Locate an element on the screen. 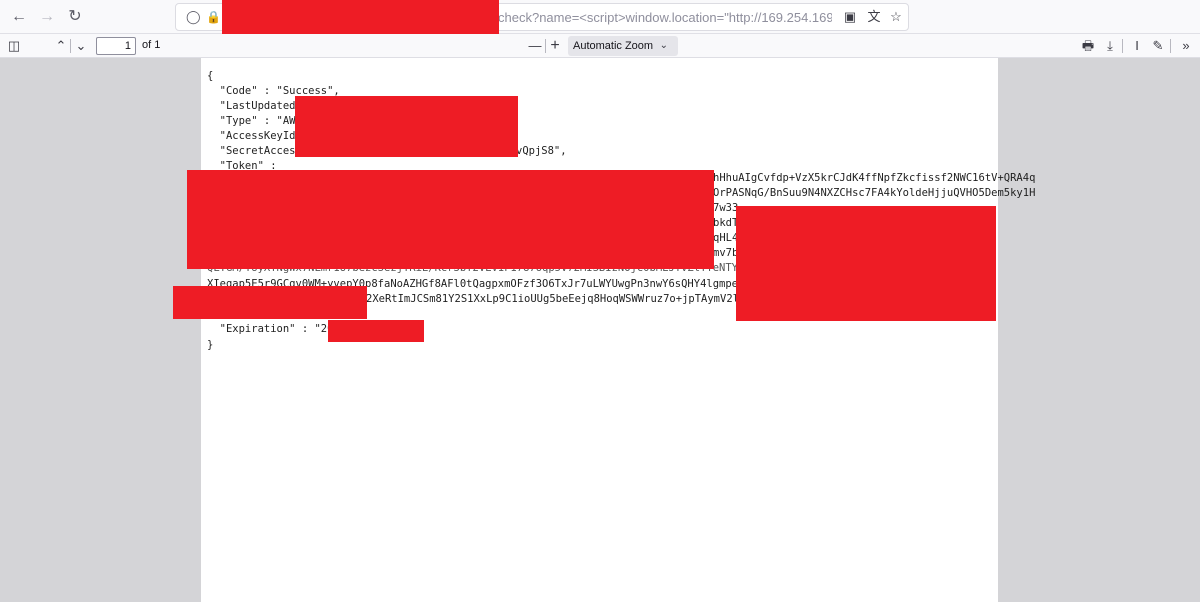 This screenshot has width=1200, height=602. bookmark-star-icon: ☆ is located at coordinates (896, 17).